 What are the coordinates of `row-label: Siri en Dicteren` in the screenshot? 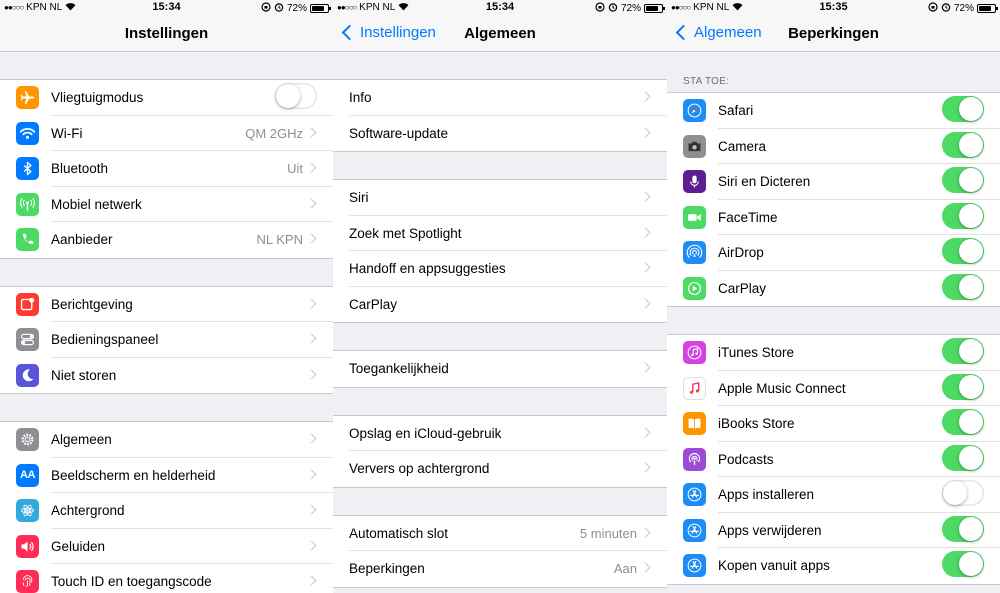 It's located at (764, 181).